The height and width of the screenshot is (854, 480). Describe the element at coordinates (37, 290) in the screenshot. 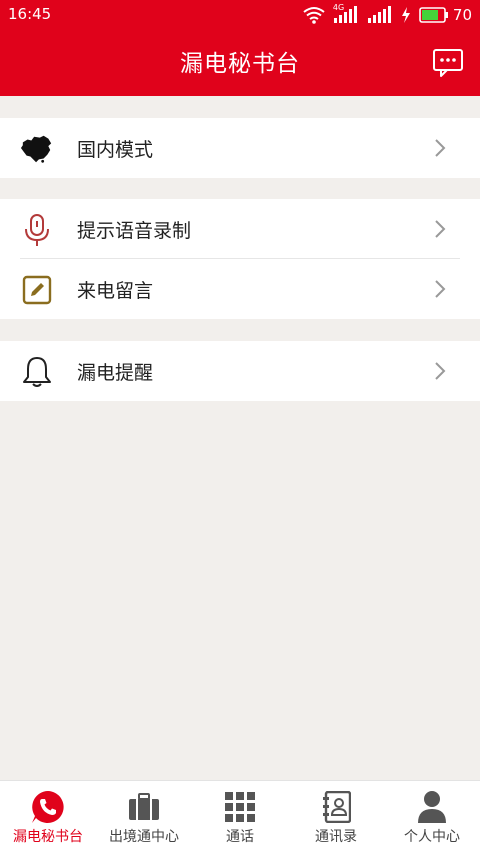

I see `edit-note-icon` at that location.